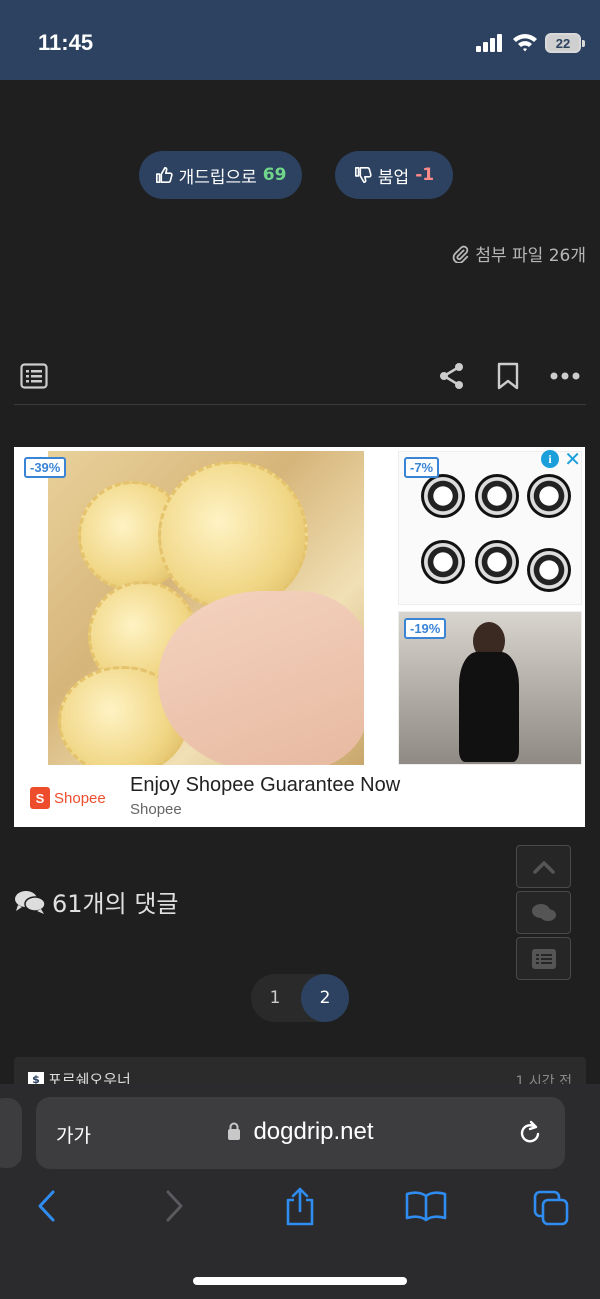 The height and width of the screenshot is (1299, 600). I want to click on back-icon, so click(46, 1206).